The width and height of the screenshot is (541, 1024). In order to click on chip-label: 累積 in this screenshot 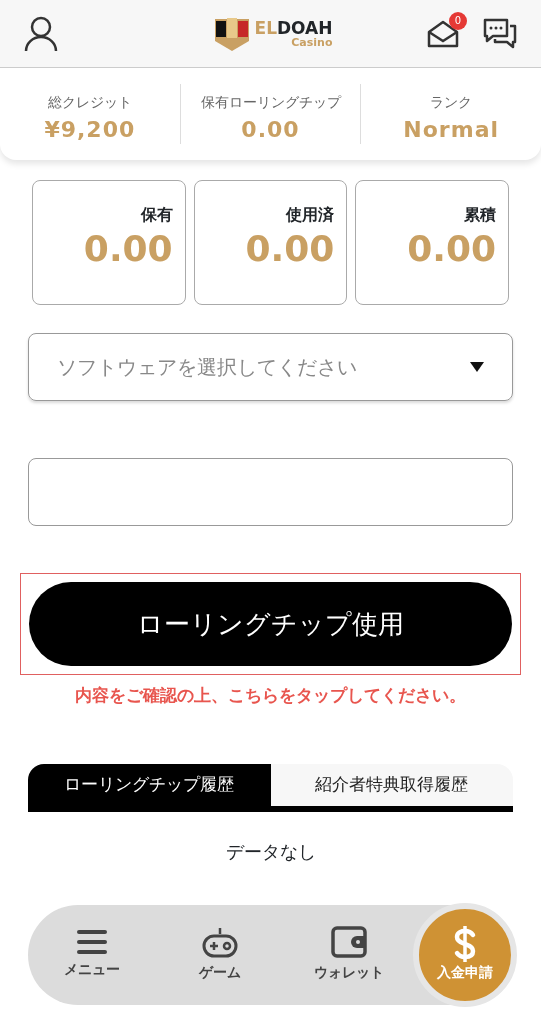, I will do `click(479, 215)`.